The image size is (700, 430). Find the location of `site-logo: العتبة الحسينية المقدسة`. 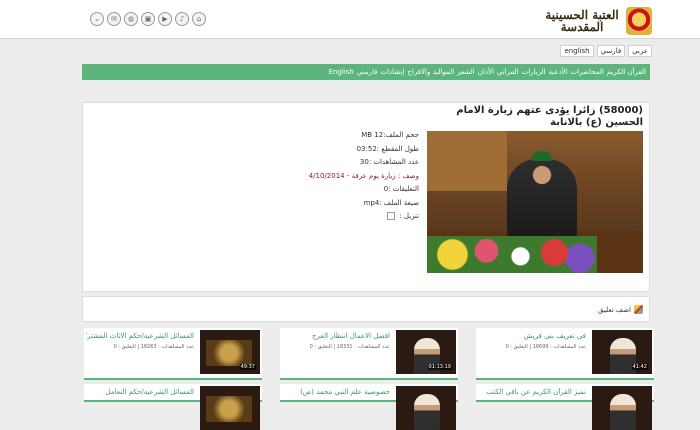

site-logo: العتبة الحسينية المقدسة is located at coordinates (597, 21).